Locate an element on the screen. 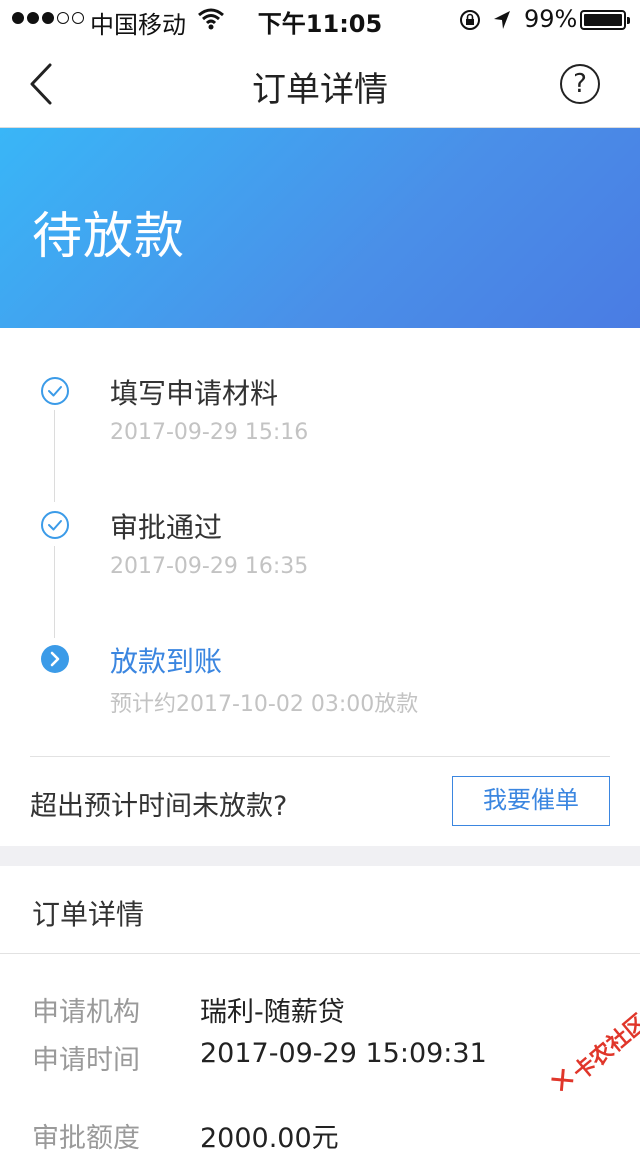 The height and width of the screenshot is (1156, 640). detail-value: 瑞利-随薪贷 is located at coordinates (272, 1012).